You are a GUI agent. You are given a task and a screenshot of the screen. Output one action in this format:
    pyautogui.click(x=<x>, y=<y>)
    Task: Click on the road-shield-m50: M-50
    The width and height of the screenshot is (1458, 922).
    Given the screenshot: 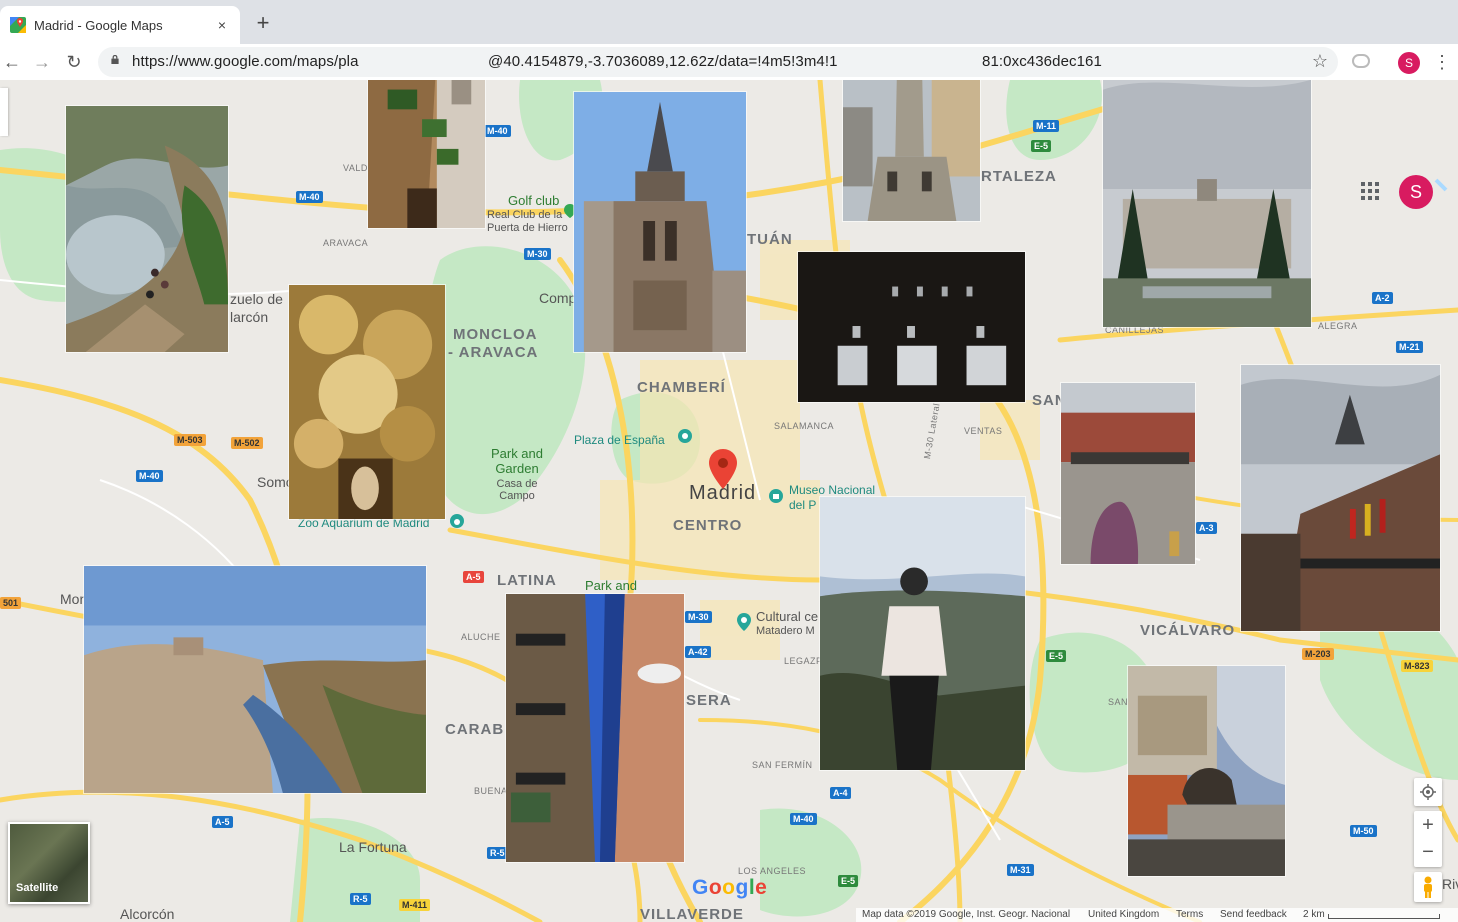 What is the action you would take?
    pyautogui.click(x=1363, y=831)
    